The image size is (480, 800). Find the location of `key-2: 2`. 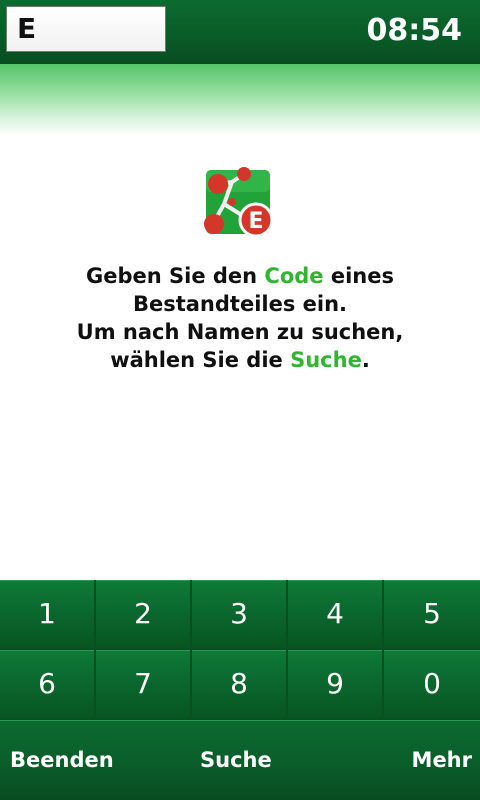

key-2: 2 is located at coordinates (143, 614).